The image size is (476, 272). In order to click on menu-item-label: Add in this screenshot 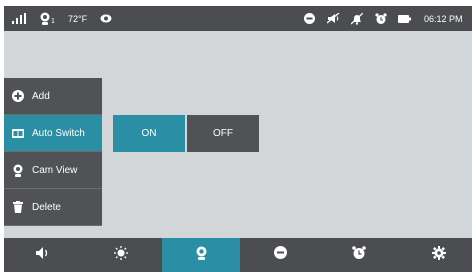, I will do `click(41, 96)`.